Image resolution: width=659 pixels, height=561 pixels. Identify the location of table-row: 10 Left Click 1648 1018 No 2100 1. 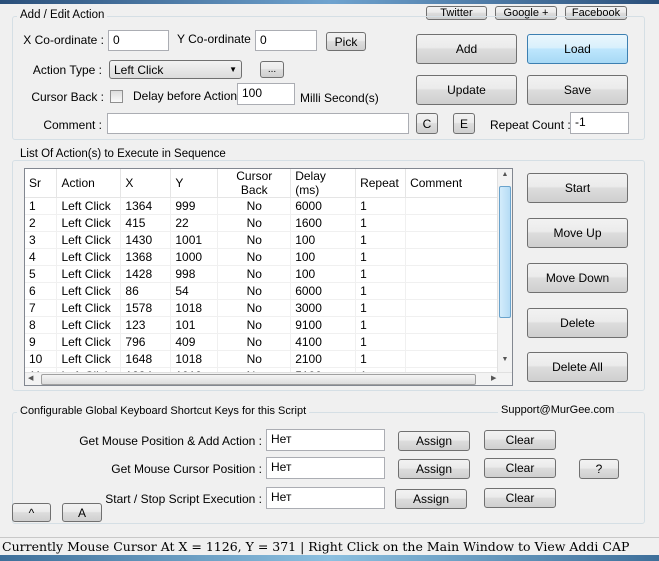
(261, 359).